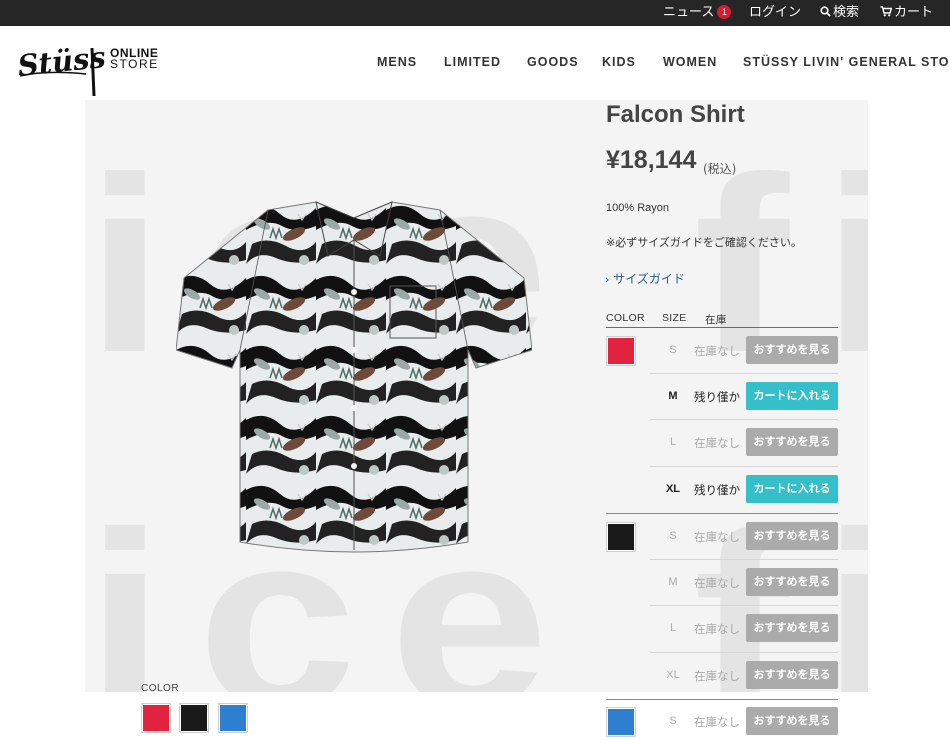  I want to click on product-title: Falcon Shirt, so click(675, 114).